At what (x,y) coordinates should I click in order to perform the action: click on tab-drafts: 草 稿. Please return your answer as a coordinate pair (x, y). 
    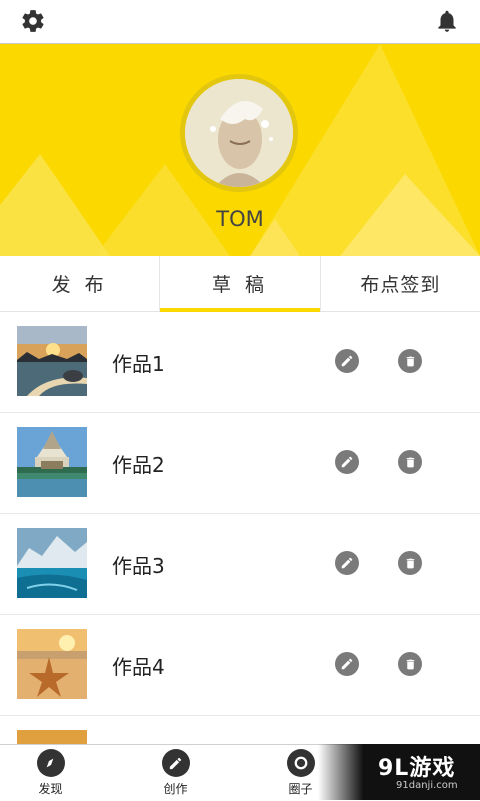
    Looking at the image, I should click on (240, 284).